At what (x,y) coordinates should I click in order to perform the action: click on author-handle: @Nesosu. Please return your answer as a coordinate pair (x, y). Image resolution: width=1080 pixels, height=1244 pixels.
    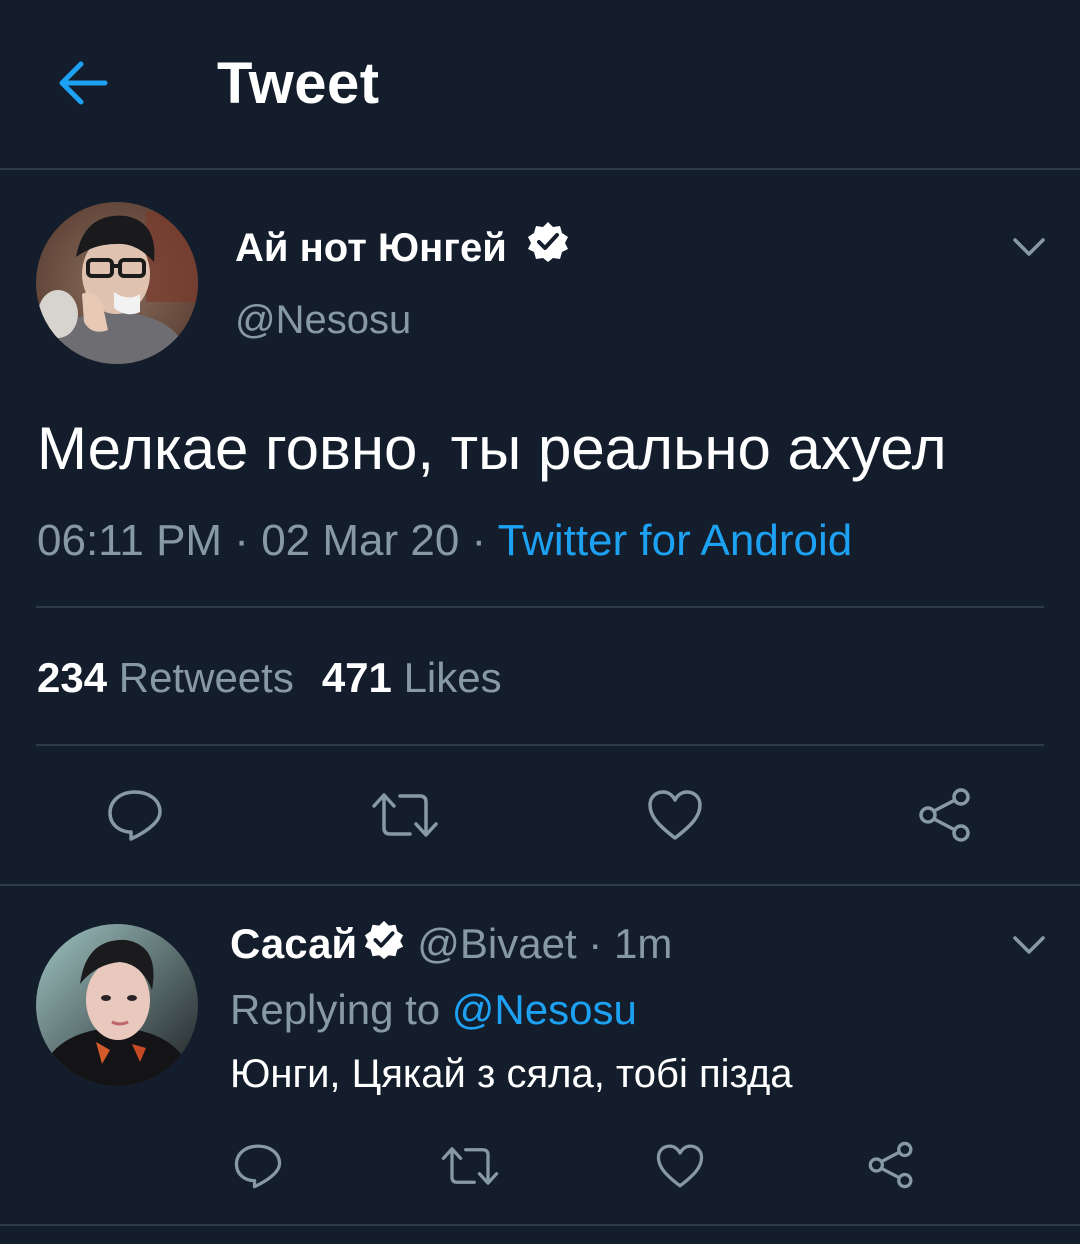
    Looking at the image, I should click on (323, 320).